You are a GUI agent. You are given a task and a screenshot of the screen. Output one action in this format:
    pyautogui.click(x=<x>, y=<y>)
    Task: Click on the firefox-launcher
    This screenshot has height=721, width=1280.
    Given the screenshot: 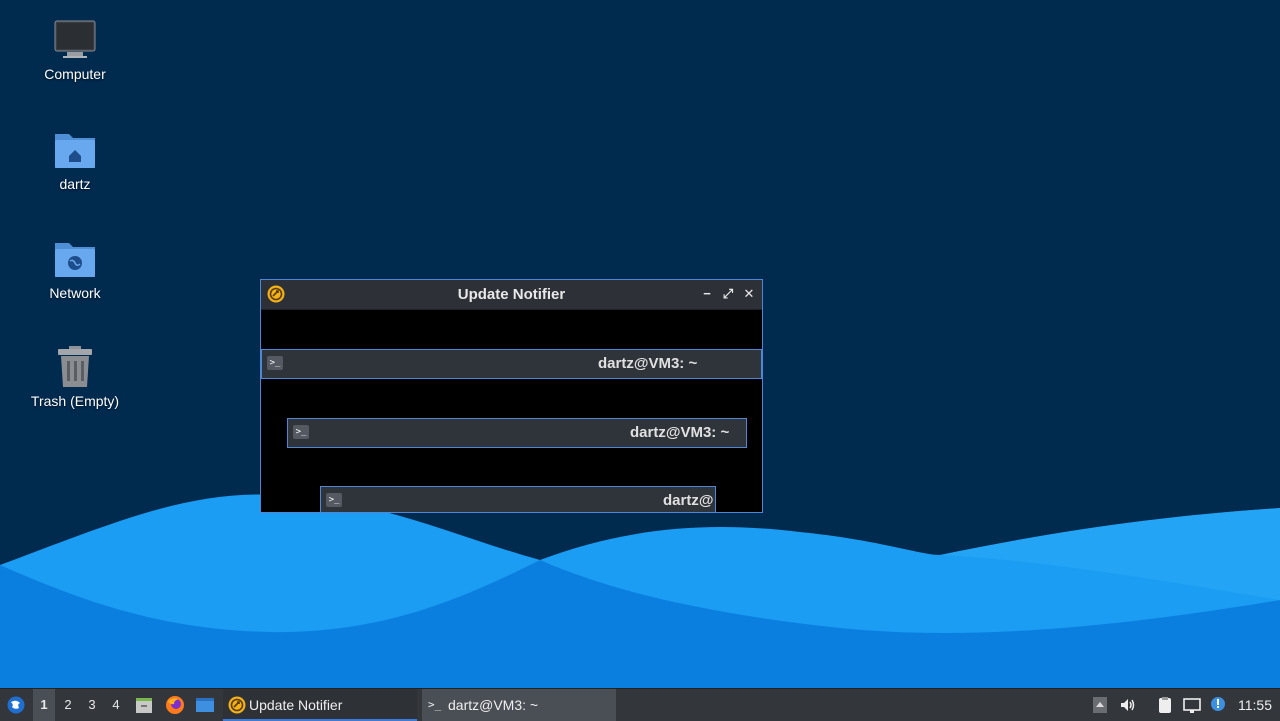 What is the action you would take?
    pyautogui.click(x=174, y=705)
    